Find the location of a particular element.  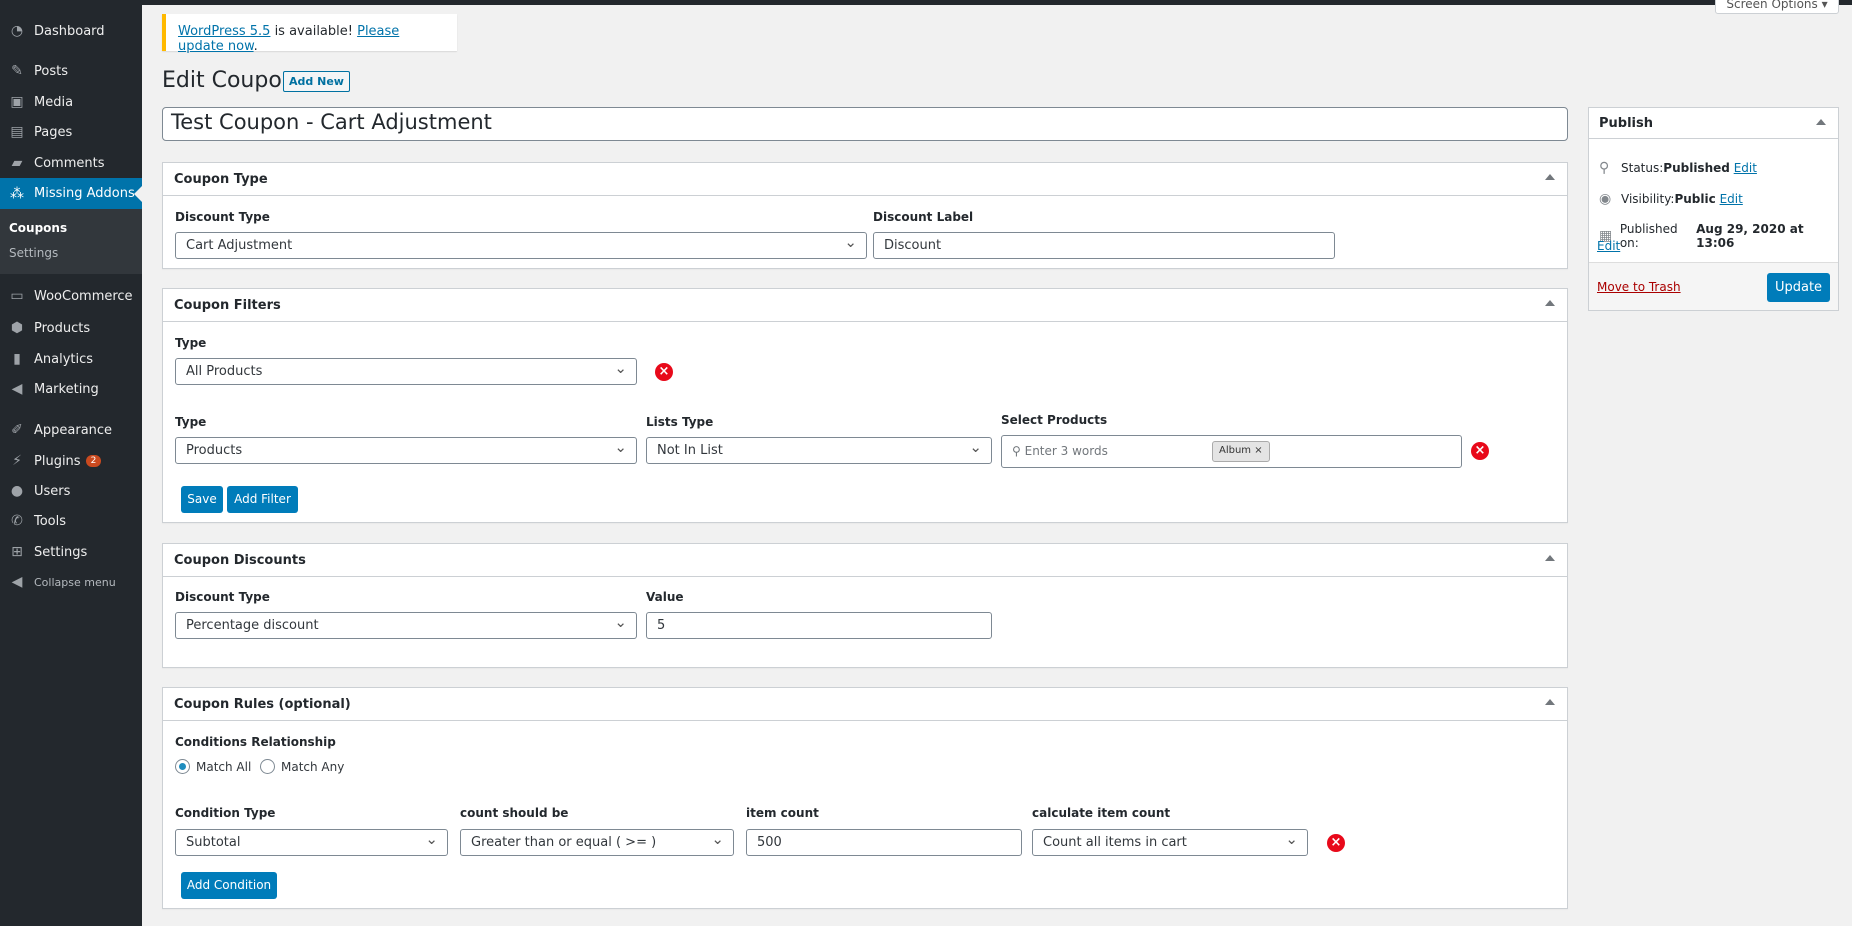

sidebar-item-tools: ✆ Tools is located at coordinates (71, 521).